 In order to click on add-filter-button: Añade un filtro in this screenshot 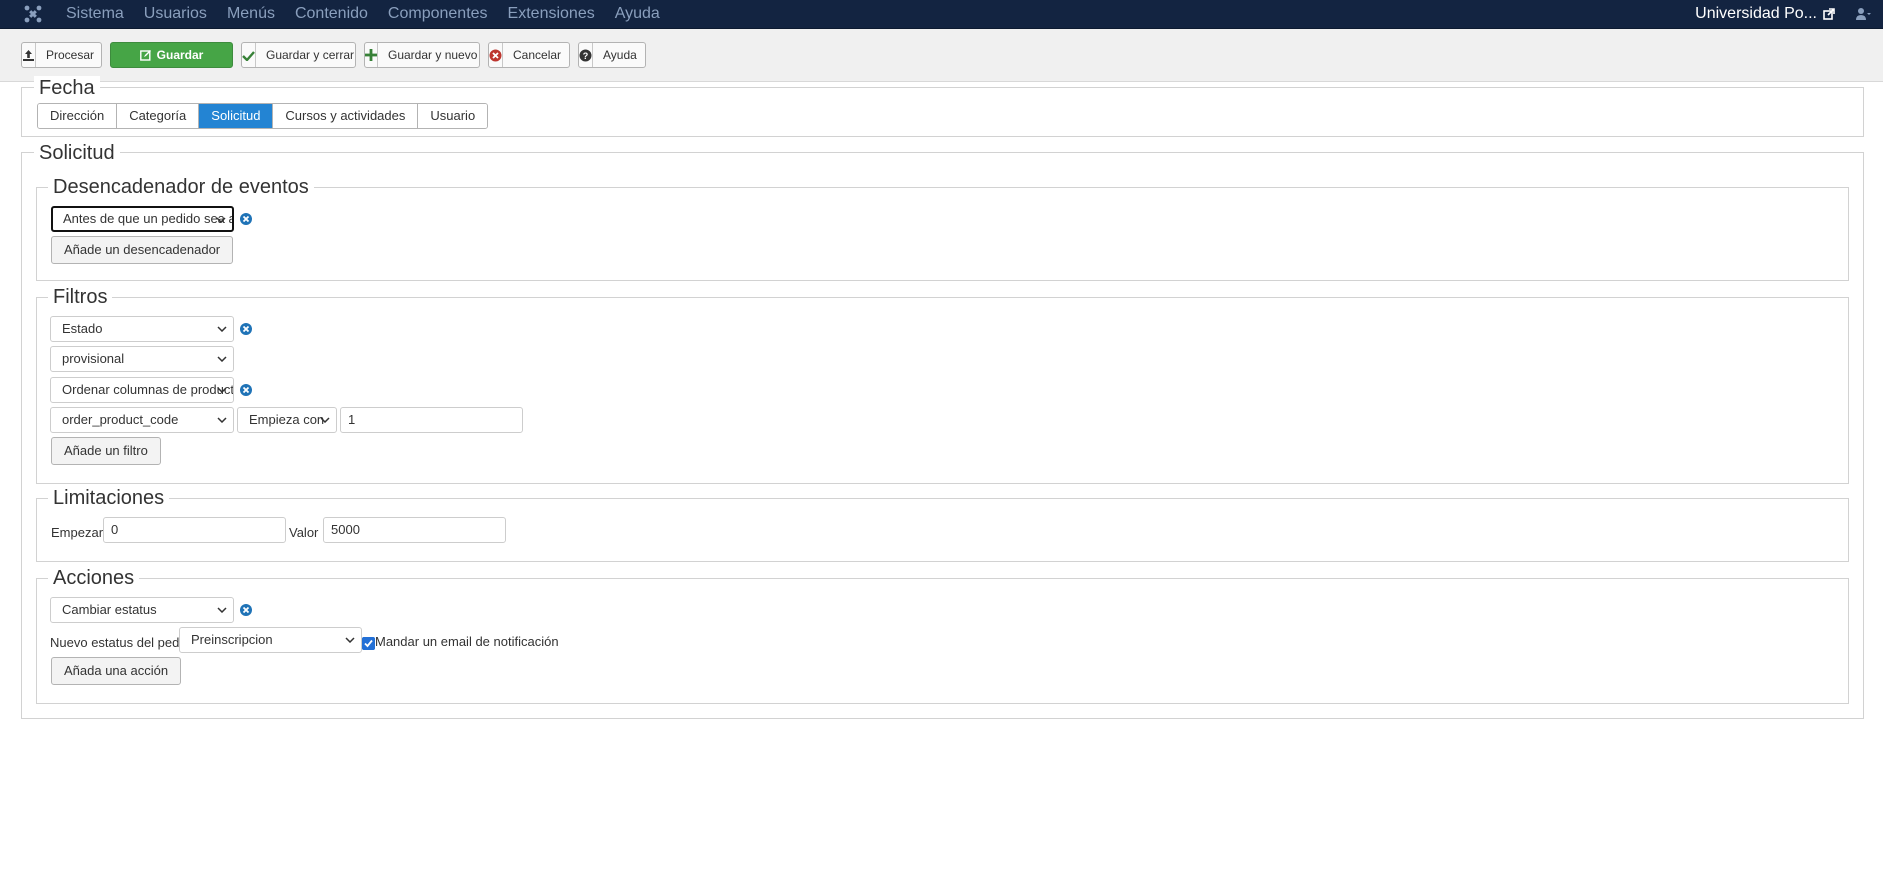, I will do `click(106, 451)`.